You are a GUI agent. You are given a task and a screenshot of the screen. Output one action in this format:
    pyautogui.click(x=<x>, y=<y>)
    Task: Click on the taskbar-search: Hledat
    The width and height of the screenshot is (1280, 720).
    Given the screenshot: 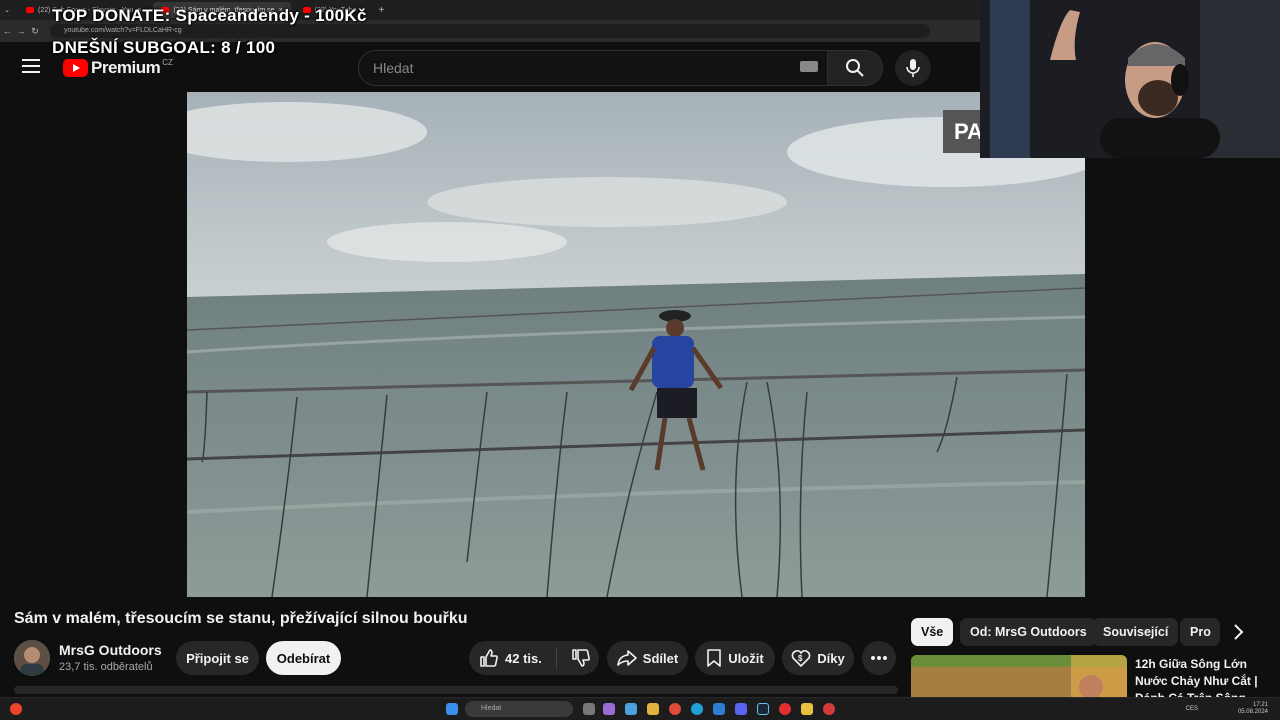 What is the action you would take?
    pyautogui.click(x=519, y=709)
    